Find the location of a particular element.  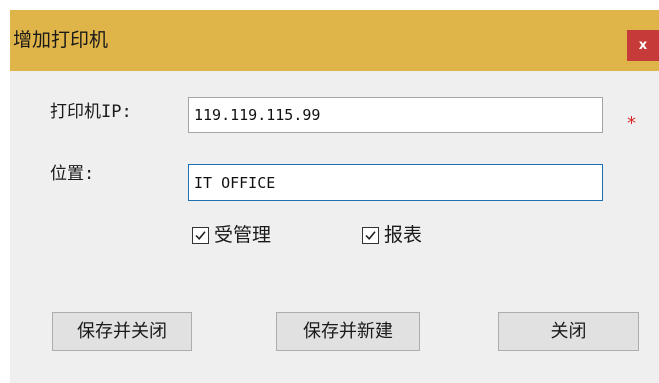

close-dialog-button: x is located at coordinates (643, 45).